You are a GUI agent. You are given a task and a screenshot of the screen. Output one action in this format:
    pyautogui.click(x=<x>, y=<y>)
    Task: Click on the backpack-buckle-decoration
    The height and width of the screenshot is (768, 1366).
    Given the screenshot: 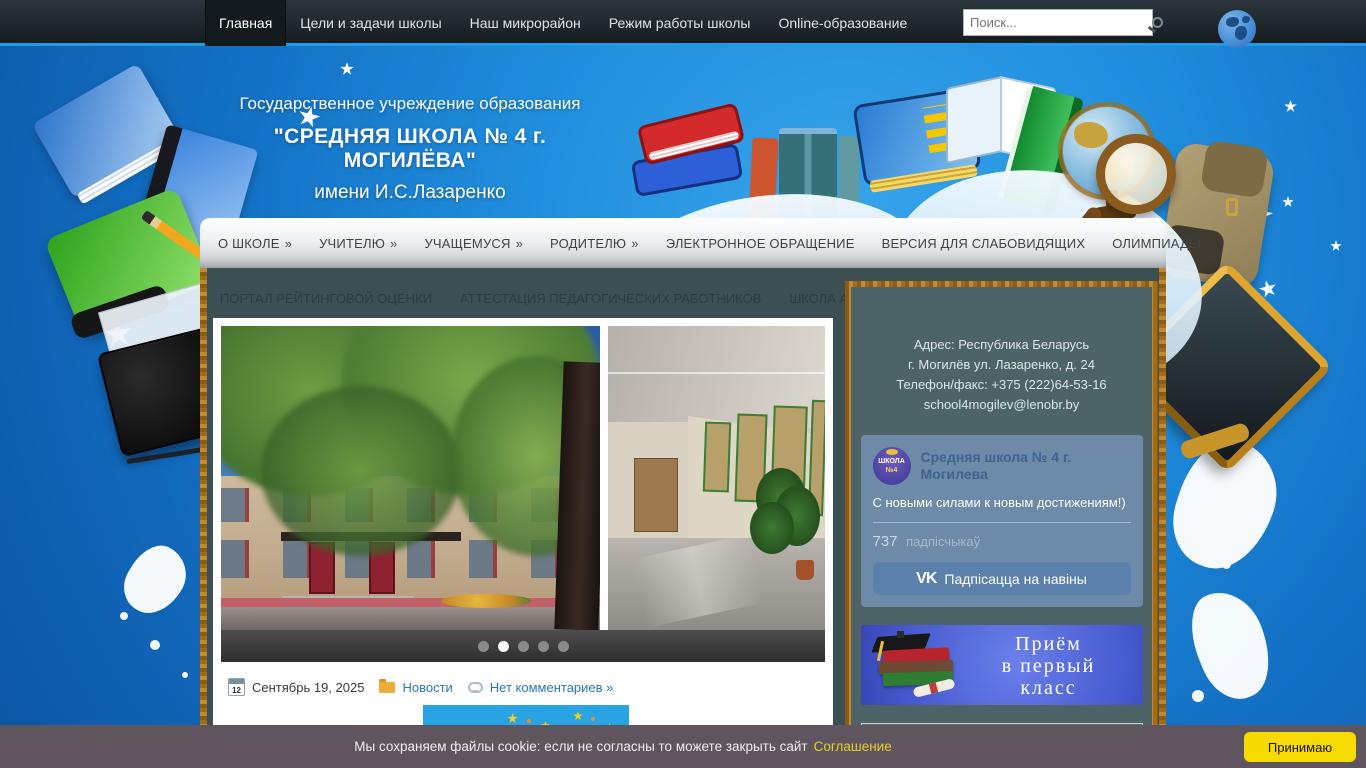 What is the action you would take?
    pyautogui.click(x=1232, y=207)
    